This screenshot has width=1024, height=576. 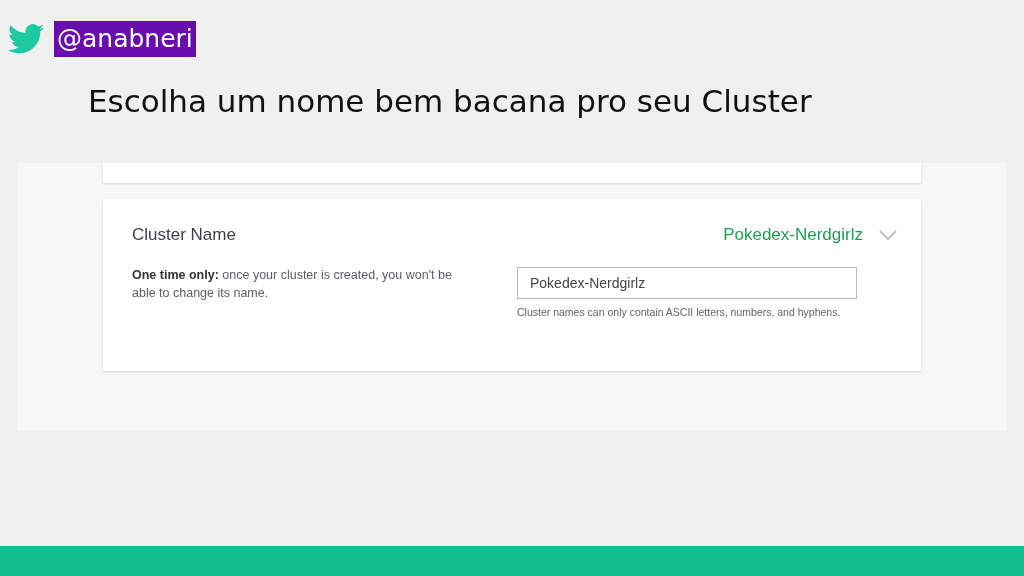 I want to click on twitter-handle: @anabneri, so click(x=125, y=39).